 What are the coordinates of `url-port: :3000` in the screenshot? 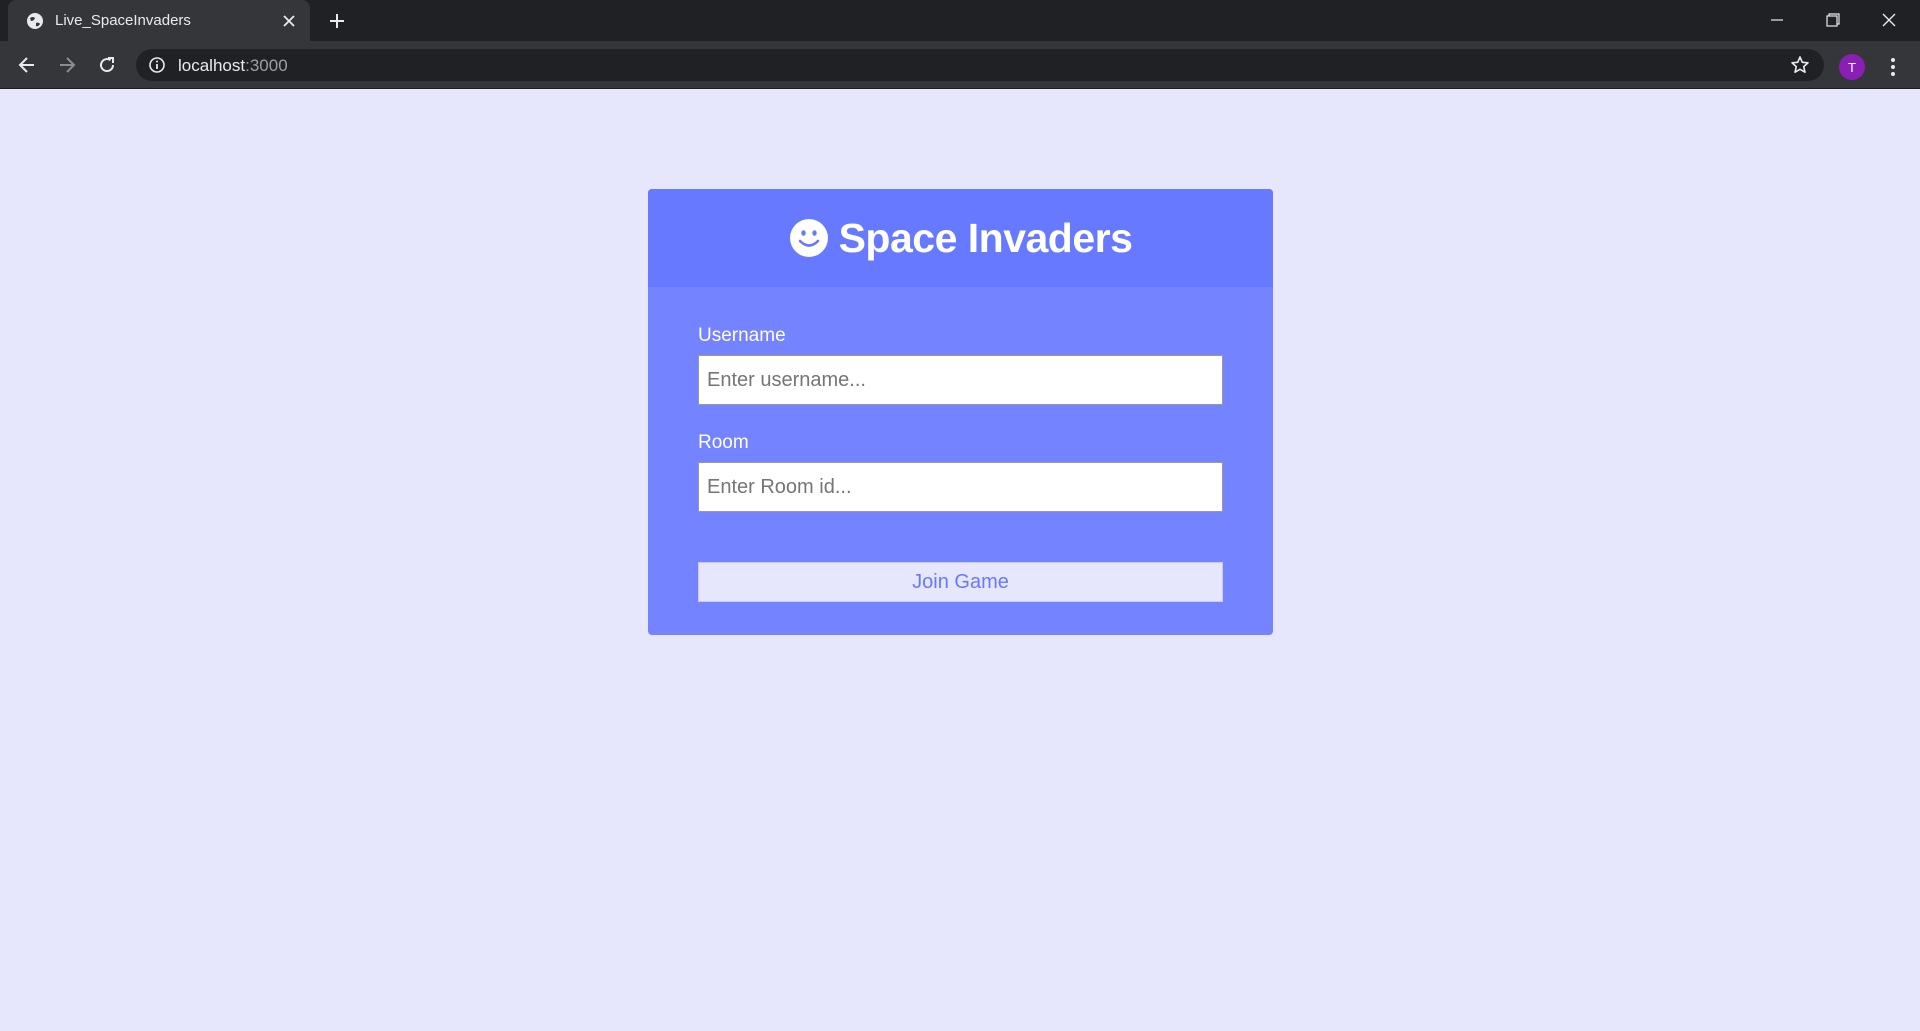 It's located at (266, 65).